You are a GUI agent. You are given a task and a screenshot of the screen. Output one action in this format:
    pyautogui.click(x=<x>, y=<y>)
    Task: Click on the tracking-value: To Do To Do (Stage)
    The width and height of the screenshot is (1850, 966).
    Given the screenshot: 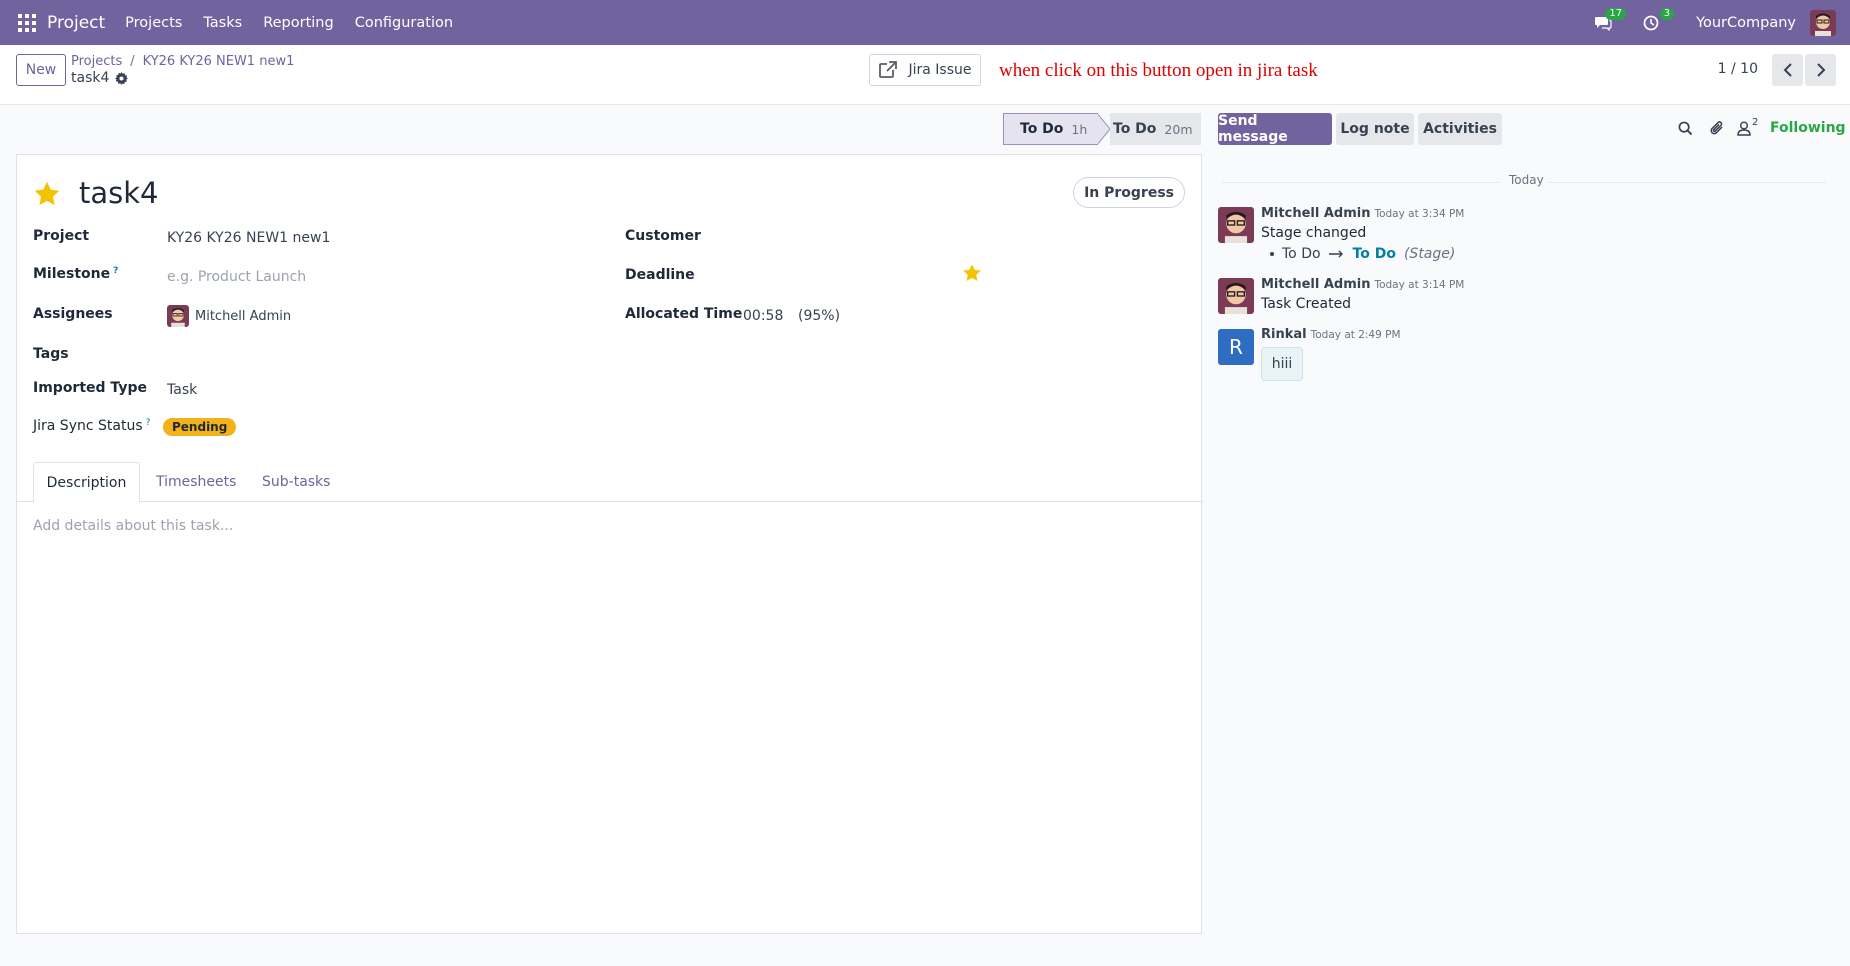 What is the action you would take?
    pyautogui.click(x=1362, y=254)
    